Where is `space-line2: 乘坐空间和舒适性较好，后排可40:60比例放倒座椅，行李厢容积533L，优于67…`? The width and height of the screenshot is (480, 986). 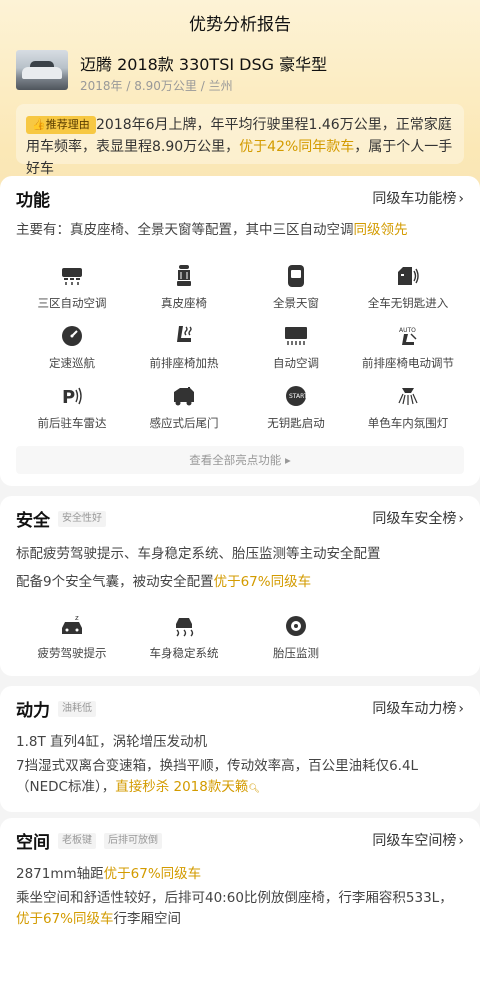
space-line2: 乘坐空间和舒适性较好，后排可40:60比例放倒座椅，行李厢容积533L，优于67… is located at coordinates (234, 908).